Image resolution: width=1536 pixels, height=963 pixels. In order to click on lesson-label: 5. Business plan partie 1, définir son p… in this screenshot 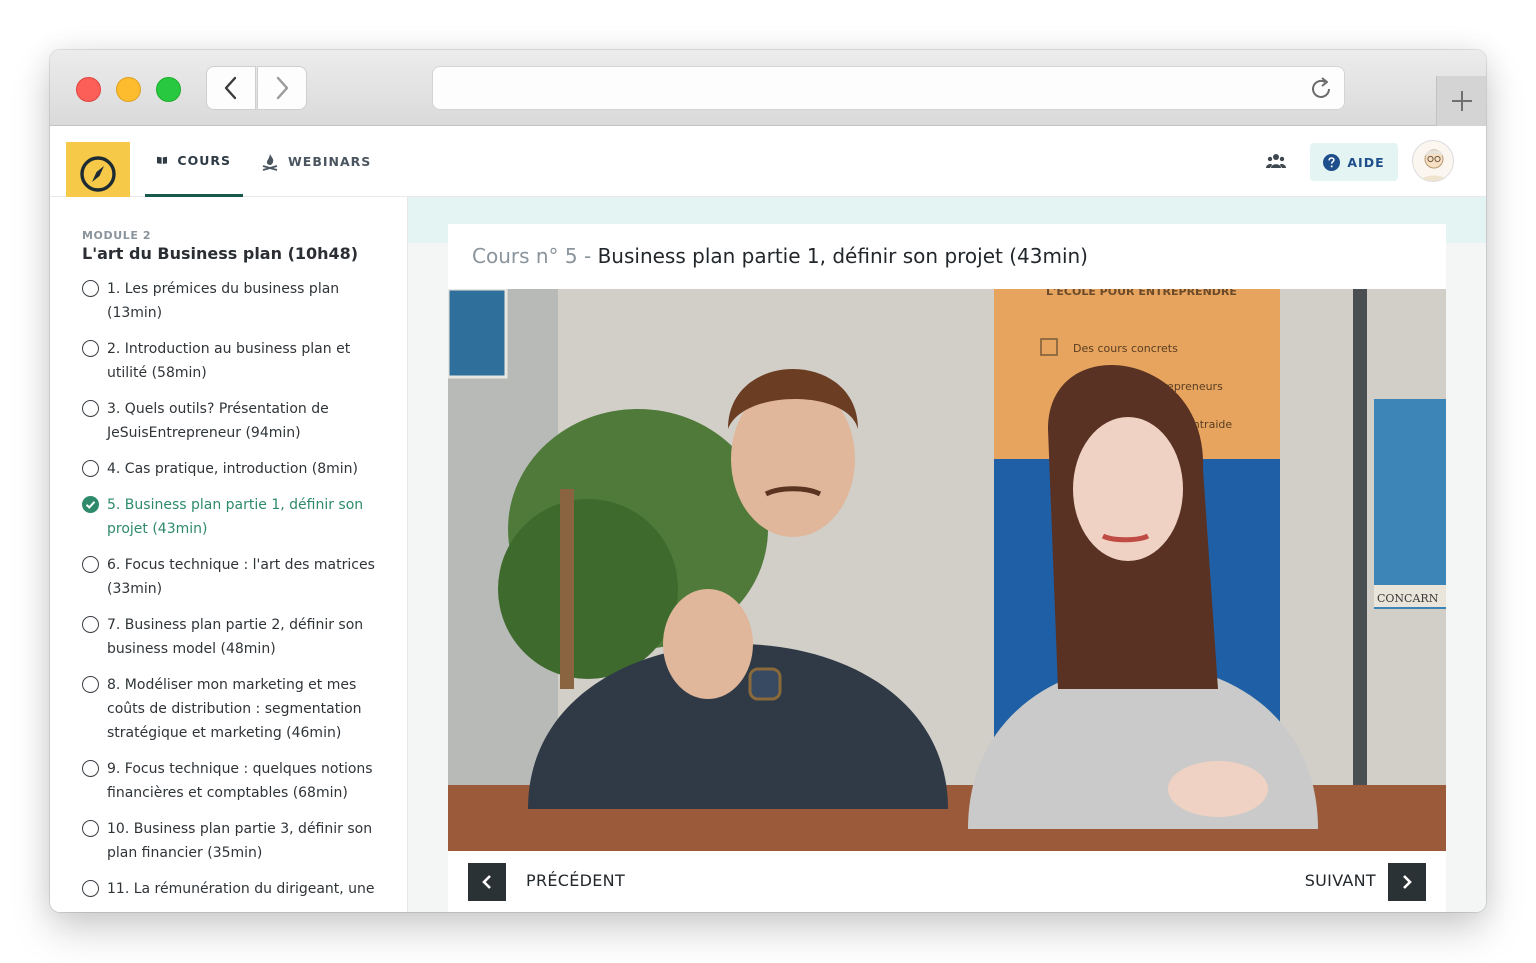, I will do `click(235, 517)`.